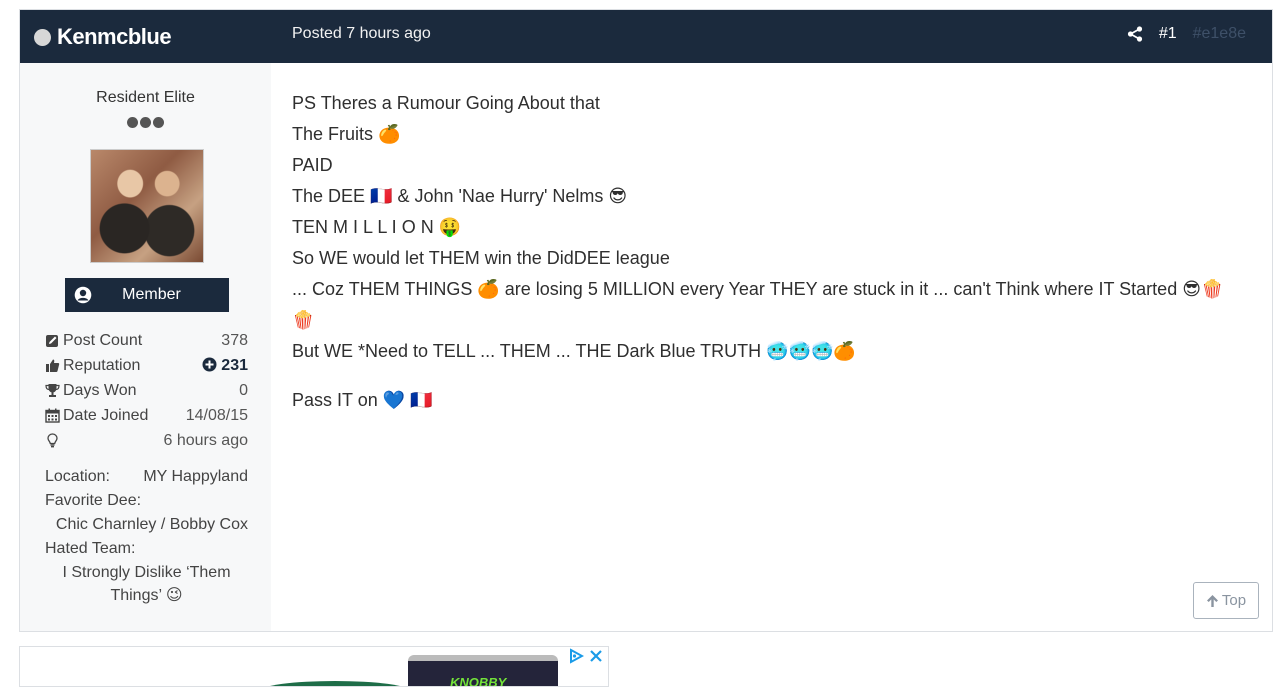  I want to click on lightbulb-icon, so click(52, 440).